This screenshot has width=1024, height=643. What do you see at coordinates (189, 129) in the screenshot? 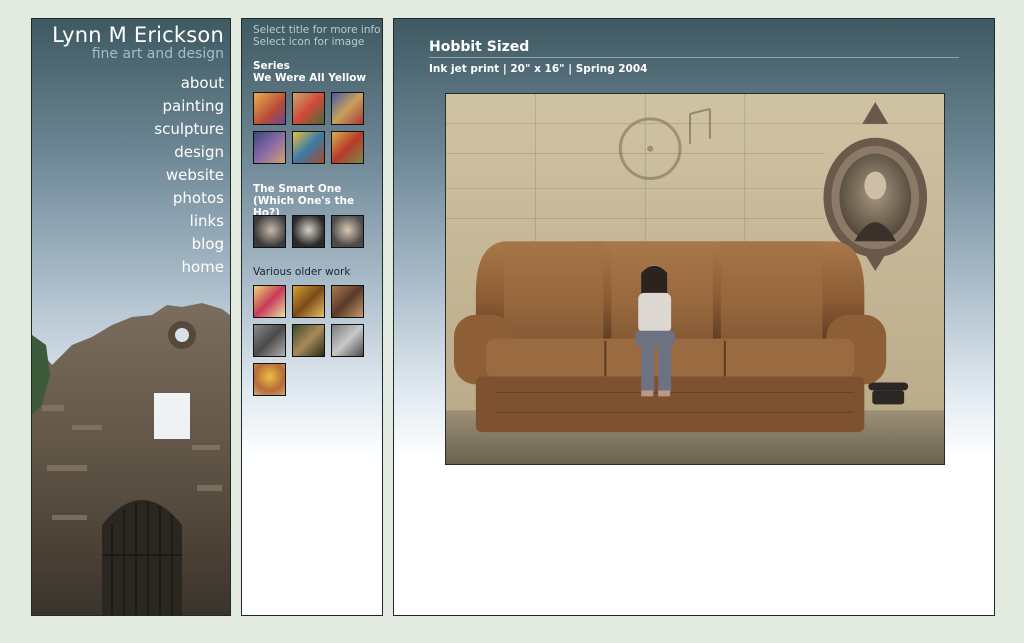
I see `nav-link-sculpture: sculpture` at bounding box center [189, 129].